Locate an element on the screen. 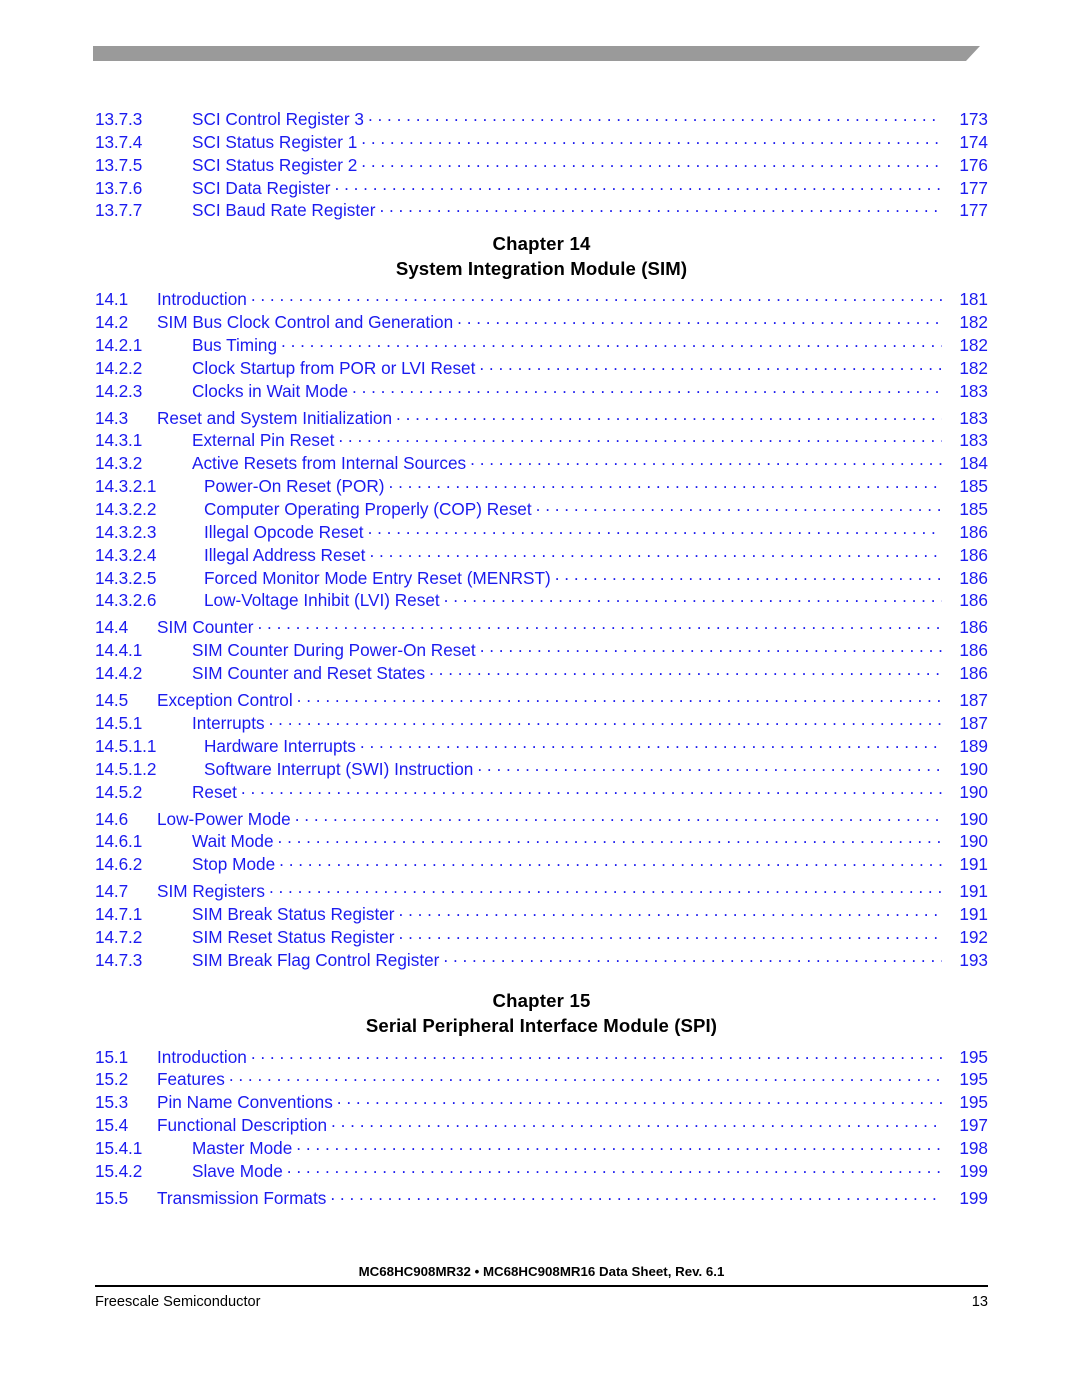  toc-entry-page: 199 is located at coordinates (973, 1197).